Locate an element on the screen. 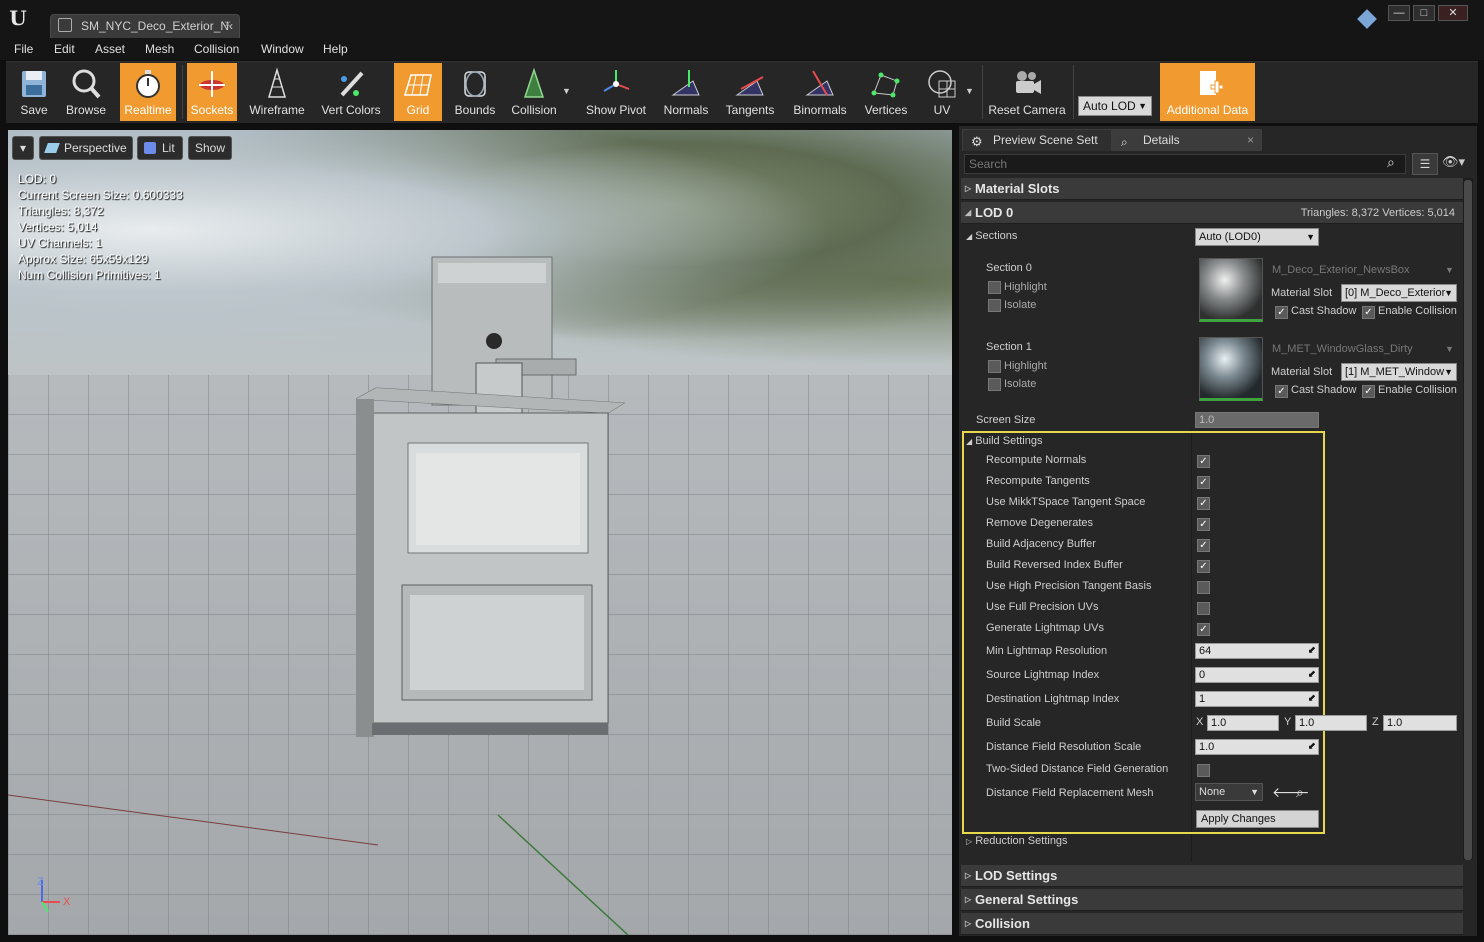 The height and width of the screenshot is (942, 1484). apply-changes-button: Apply Changes is located at coordinates (1257, 819).